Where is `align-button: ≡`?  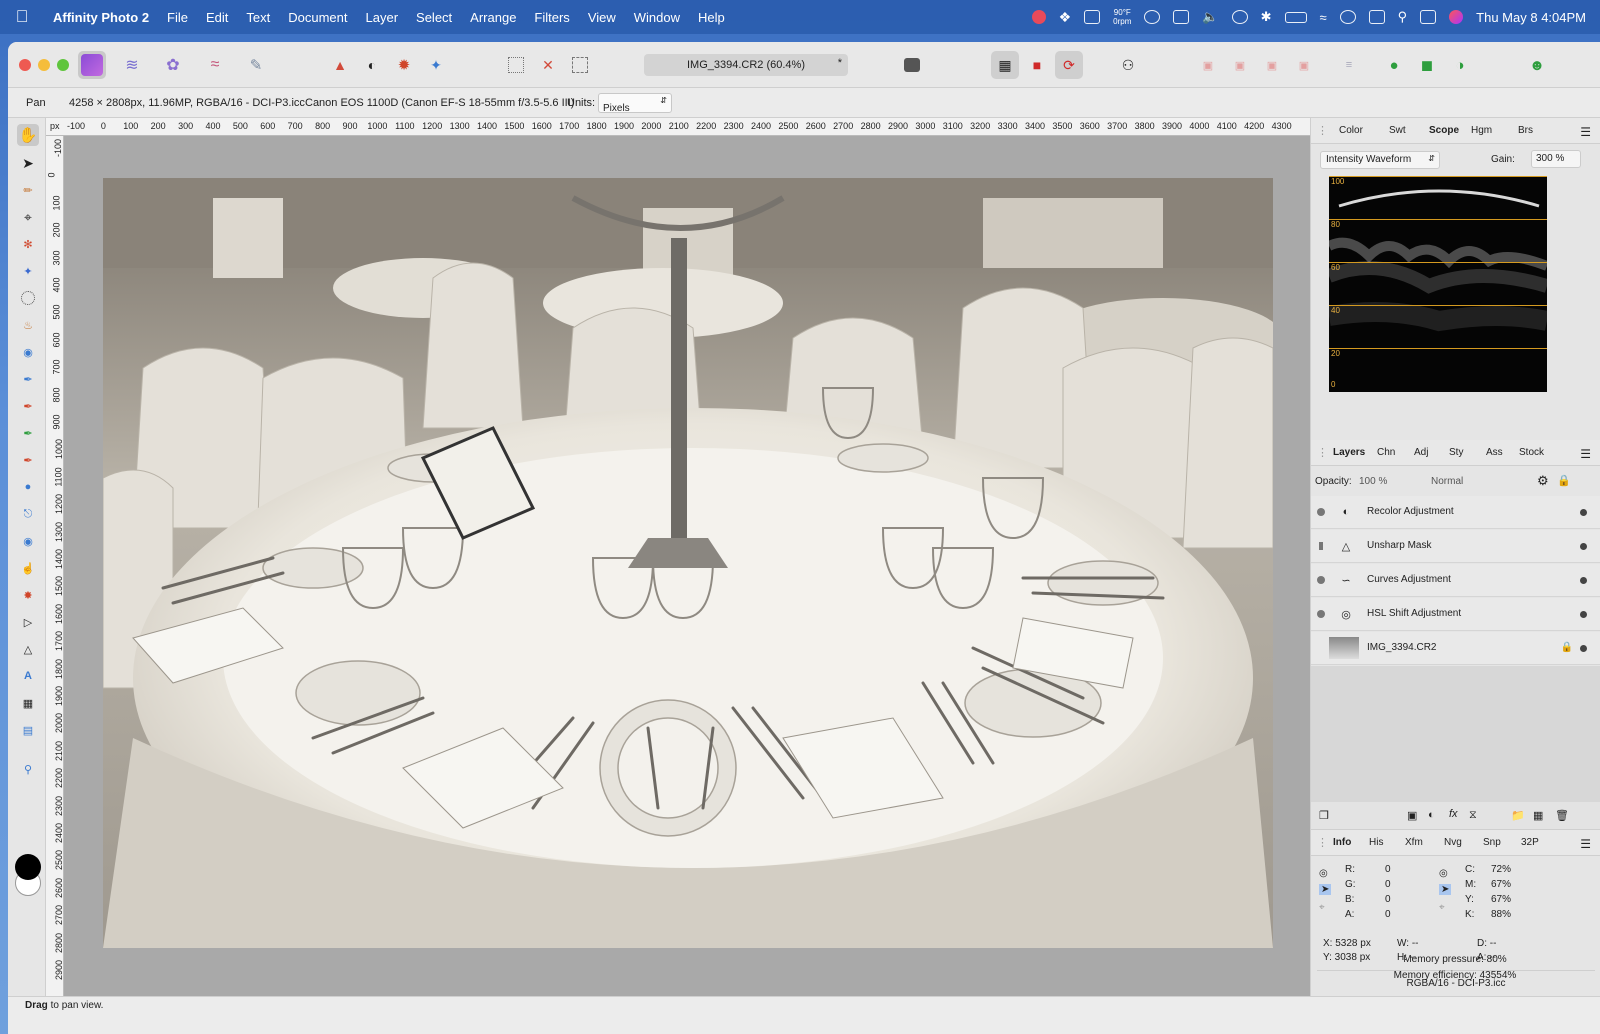 align-button: ≡ is located at coordinates (1349, 65).